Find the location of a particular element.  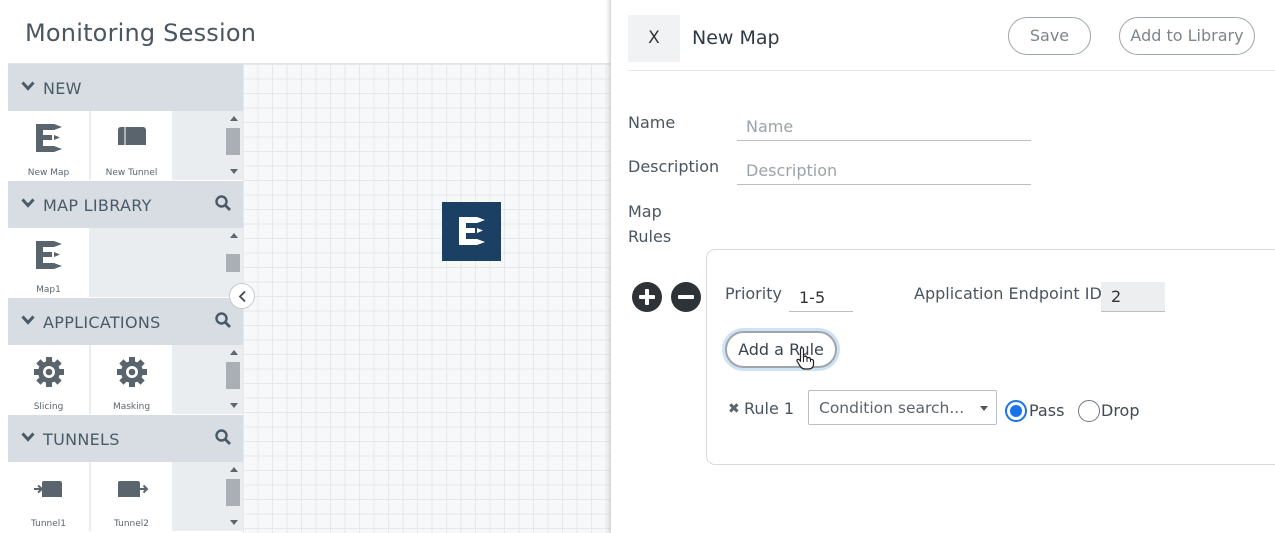

application-endpoint-id-label: Application Endpoint ID is located at coordinates (1008, 293).